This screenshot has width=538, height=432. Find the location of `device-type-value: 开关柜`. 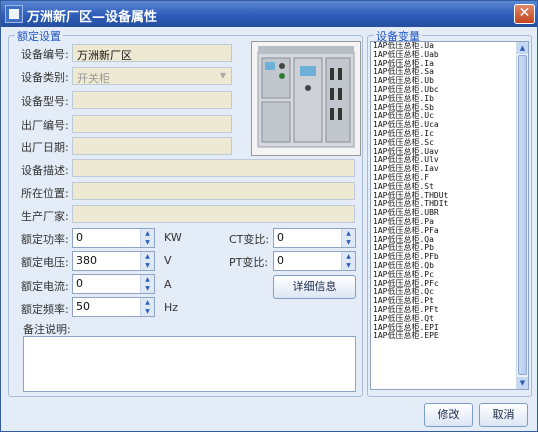

device-type-value: 开关柜 is located at coordinates (93, 78).